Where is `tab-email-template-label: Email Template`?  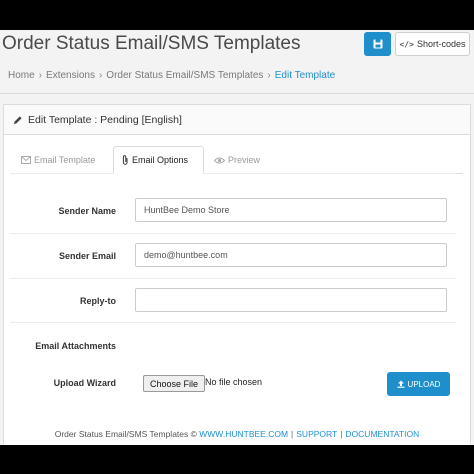 tab-email-template-label: Email Template is located at coordinates (65, 160).